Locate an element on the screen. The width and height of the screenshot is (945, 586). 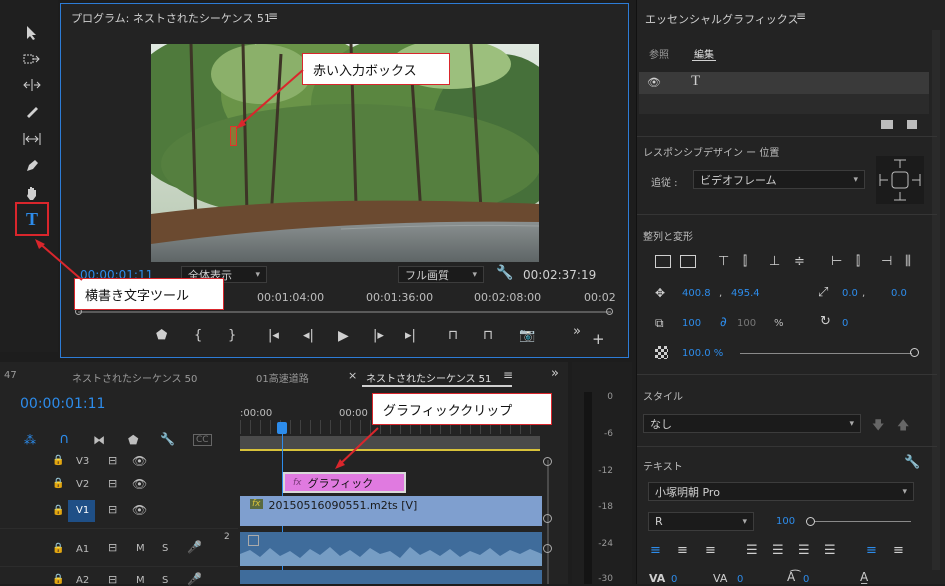
font-size-slider is located at coordinates (863, 521).